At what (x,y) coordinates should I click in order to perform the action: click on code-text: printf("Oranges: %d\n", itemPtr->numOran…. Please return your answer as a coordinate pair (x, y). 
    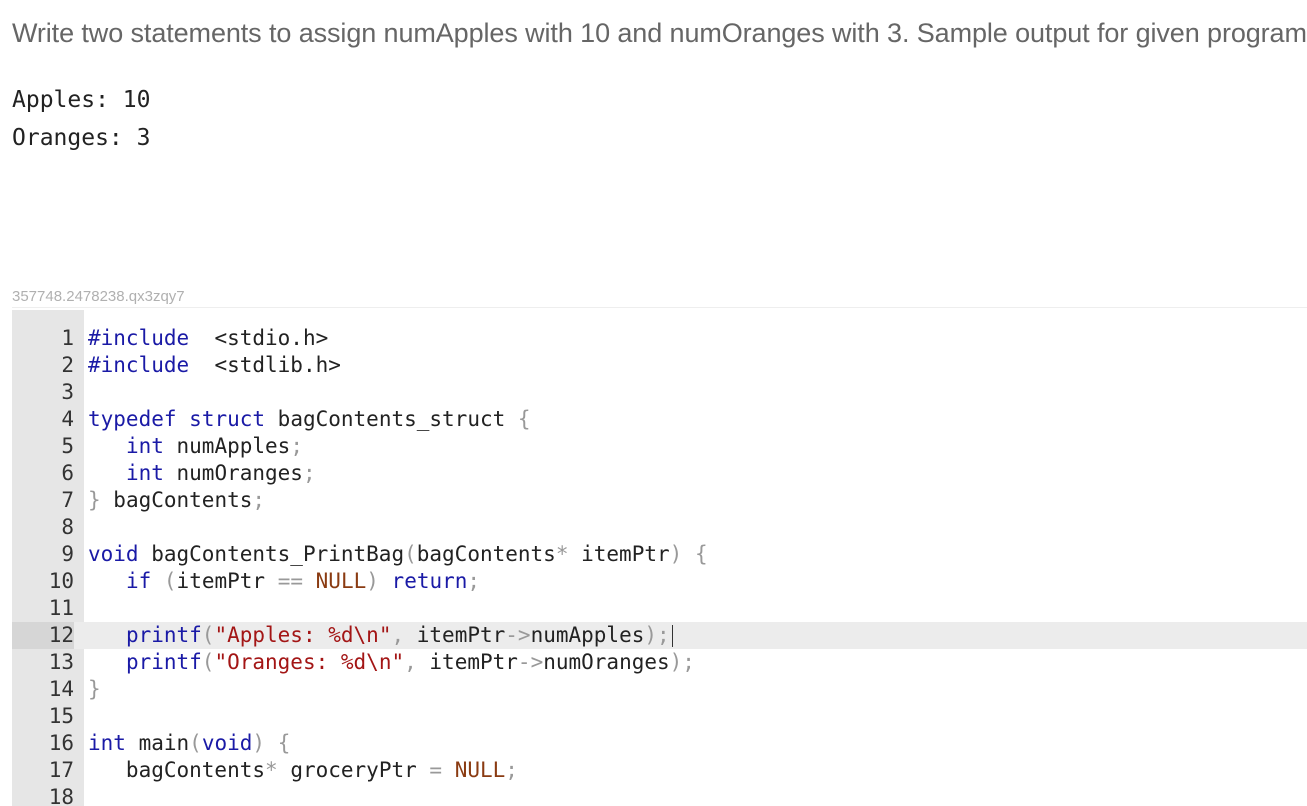
    Looking at the image, I should click on (391, 662).